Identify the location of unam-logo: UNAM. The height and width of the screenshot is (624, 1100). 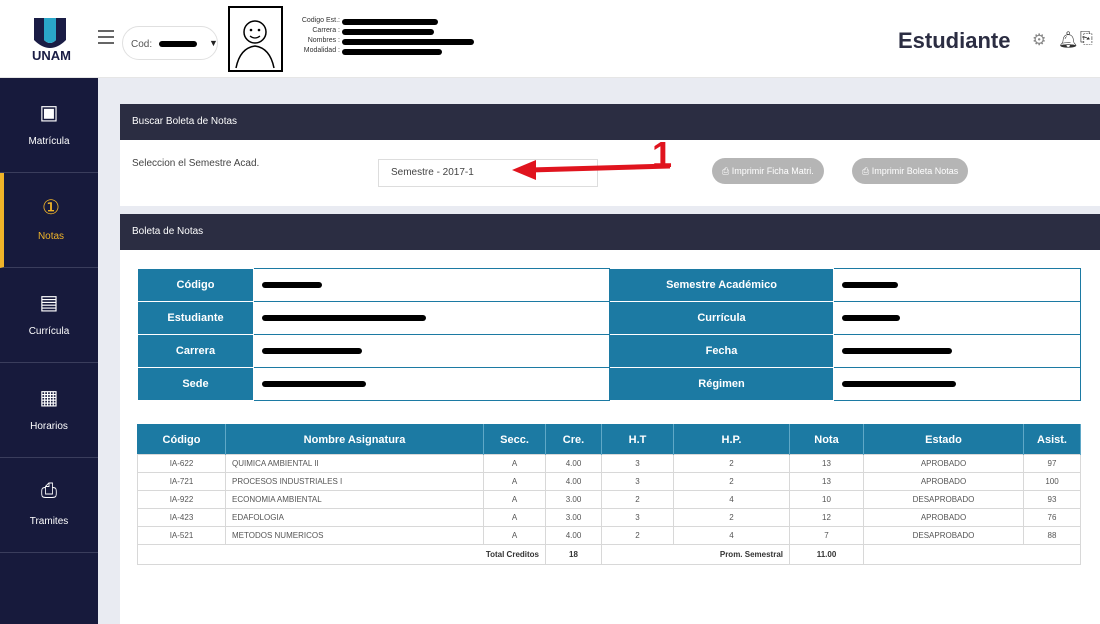
(50, 39).